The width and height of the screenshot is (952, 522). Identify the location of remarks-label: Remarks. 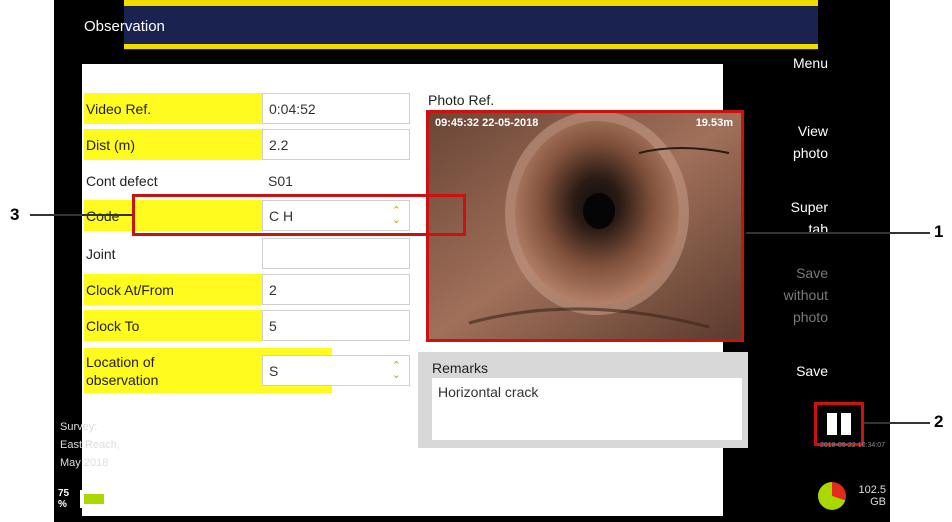
(460, 368).